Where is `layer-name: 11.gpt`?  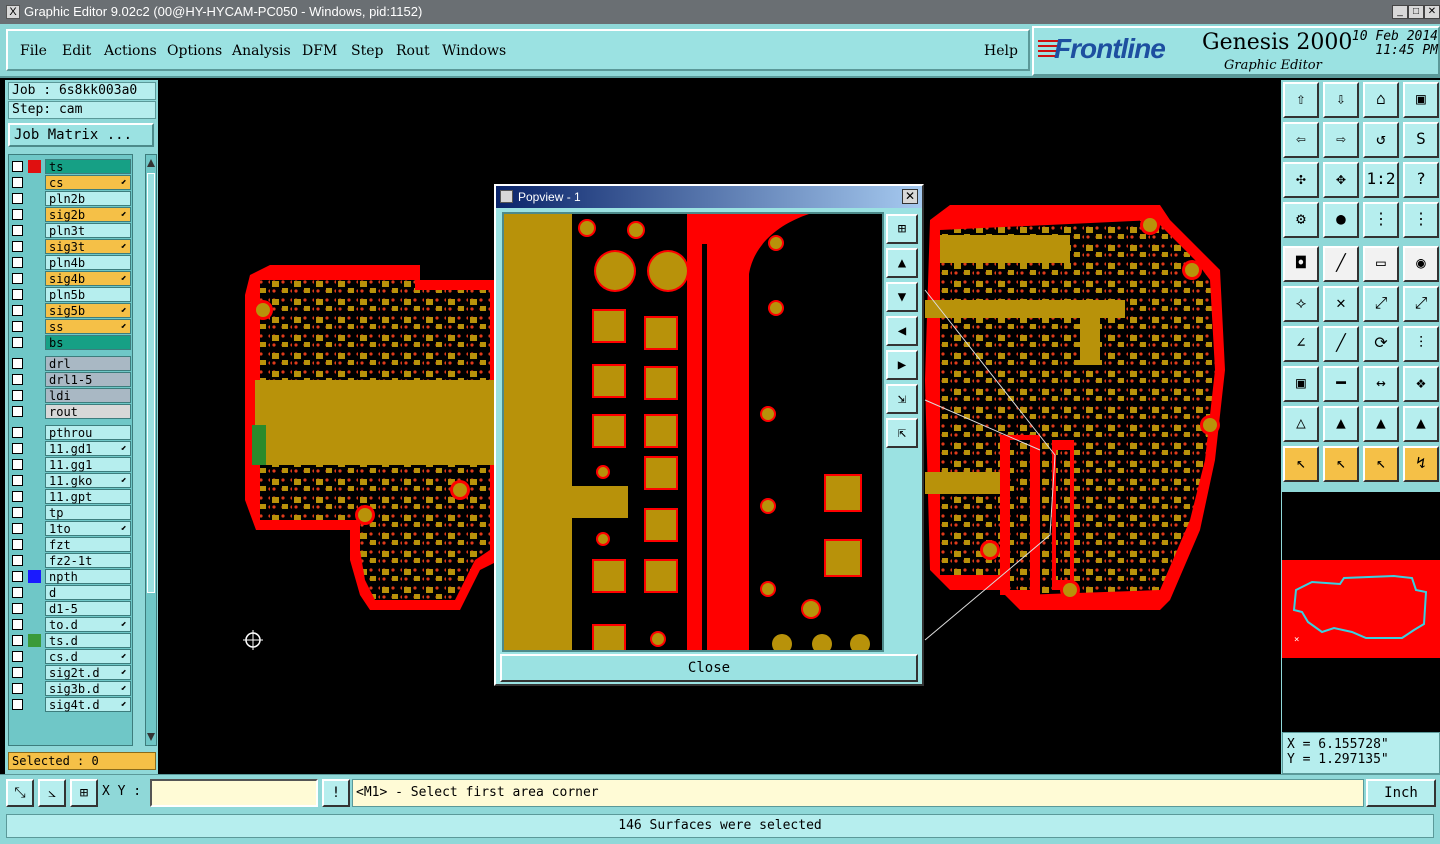
layer-name: 11.gpt is located at coordinates (88, 496).